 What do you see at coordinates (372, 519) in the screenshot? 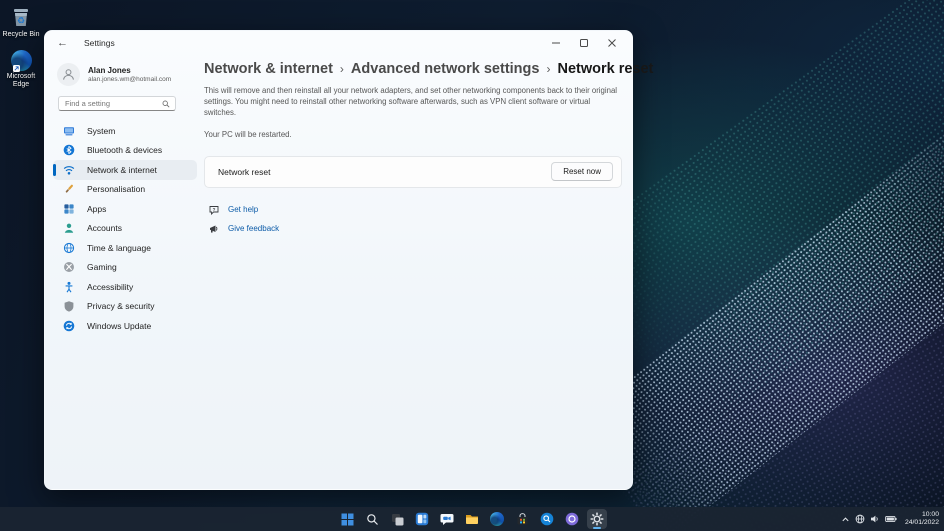
I see `taskbar-search-icon` at bounding box center [372, 519].